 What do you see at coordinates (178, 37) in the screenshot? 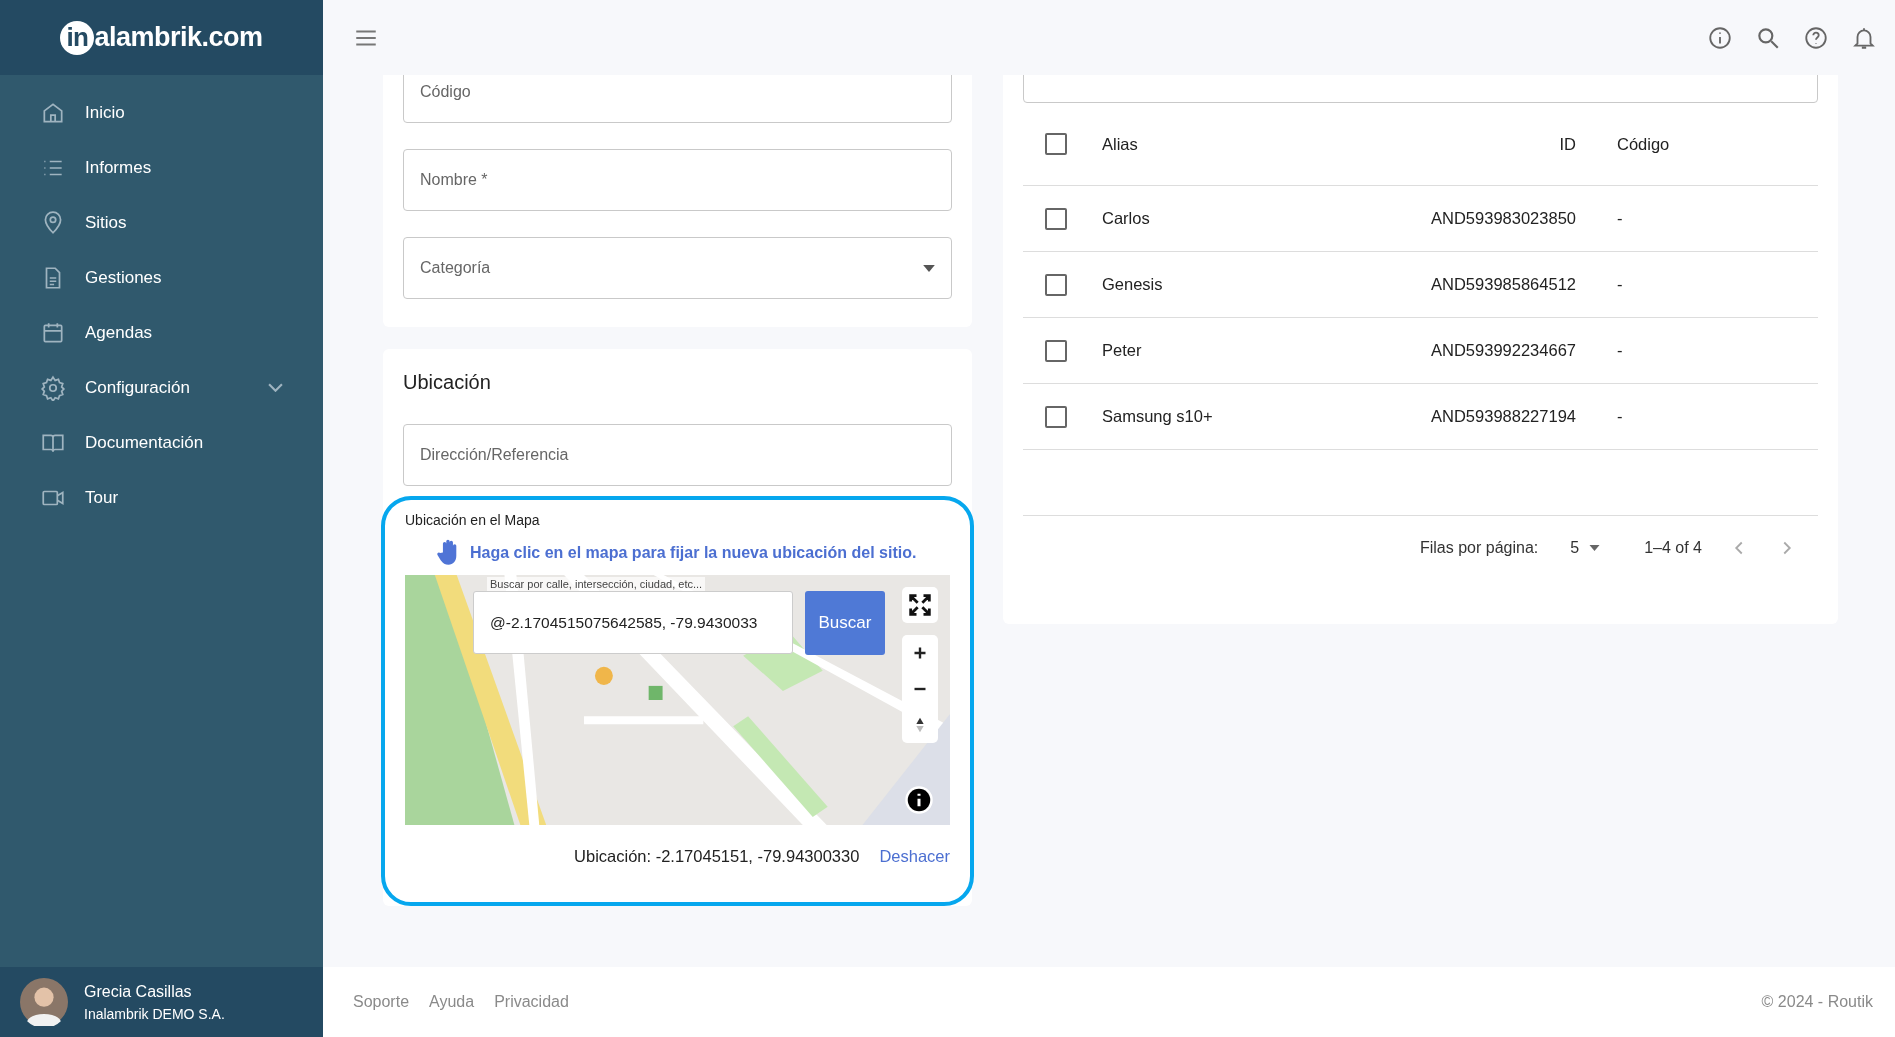
I see `logo-text: alambrik.com` at bounding box center [178, 37].